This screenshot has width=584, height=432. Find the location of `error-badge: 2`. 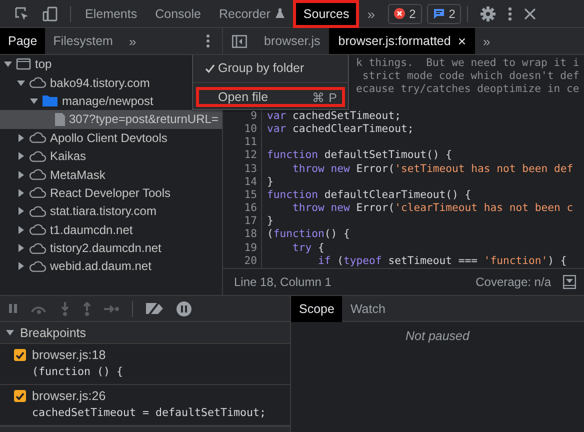

error-badge: 2 is located at coordinates (405, 14).